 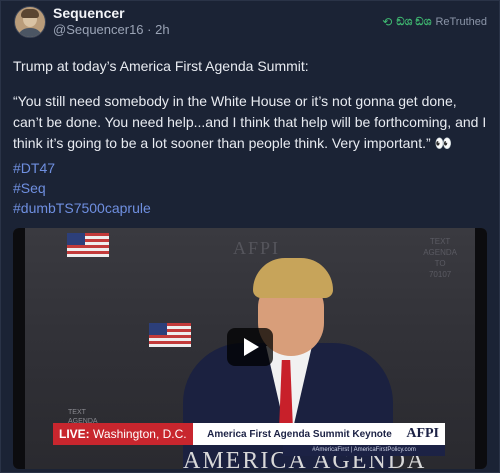 I want to click on retruthed-indicator: ⟲ ඞශ ඞශ ReTruthed, so click(x=434, y=22).